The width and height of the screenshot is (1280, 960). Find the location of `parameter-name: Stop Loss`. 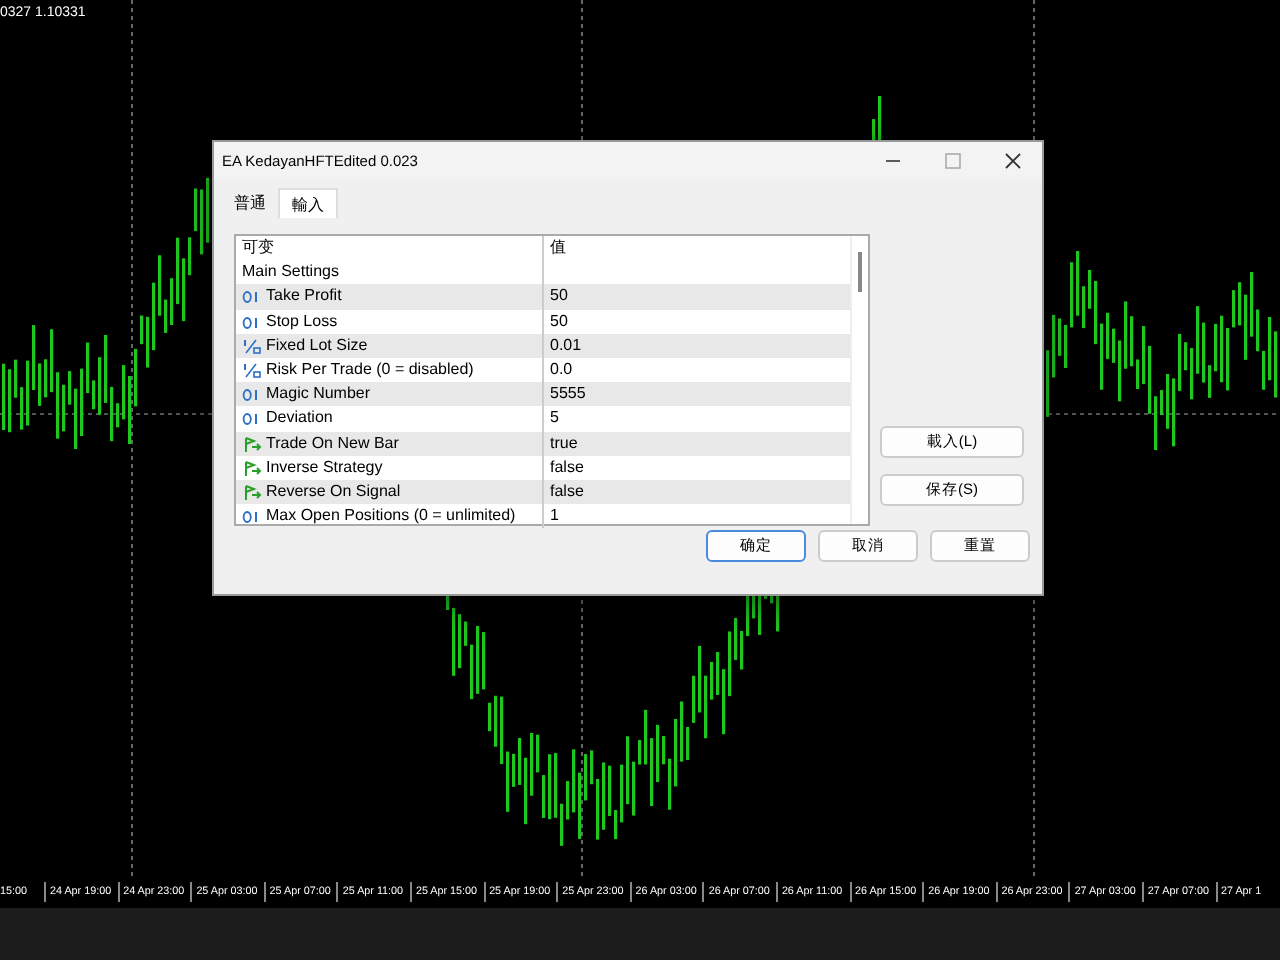

parameter-name: Stop Loss is located at coordinates (302, 321).